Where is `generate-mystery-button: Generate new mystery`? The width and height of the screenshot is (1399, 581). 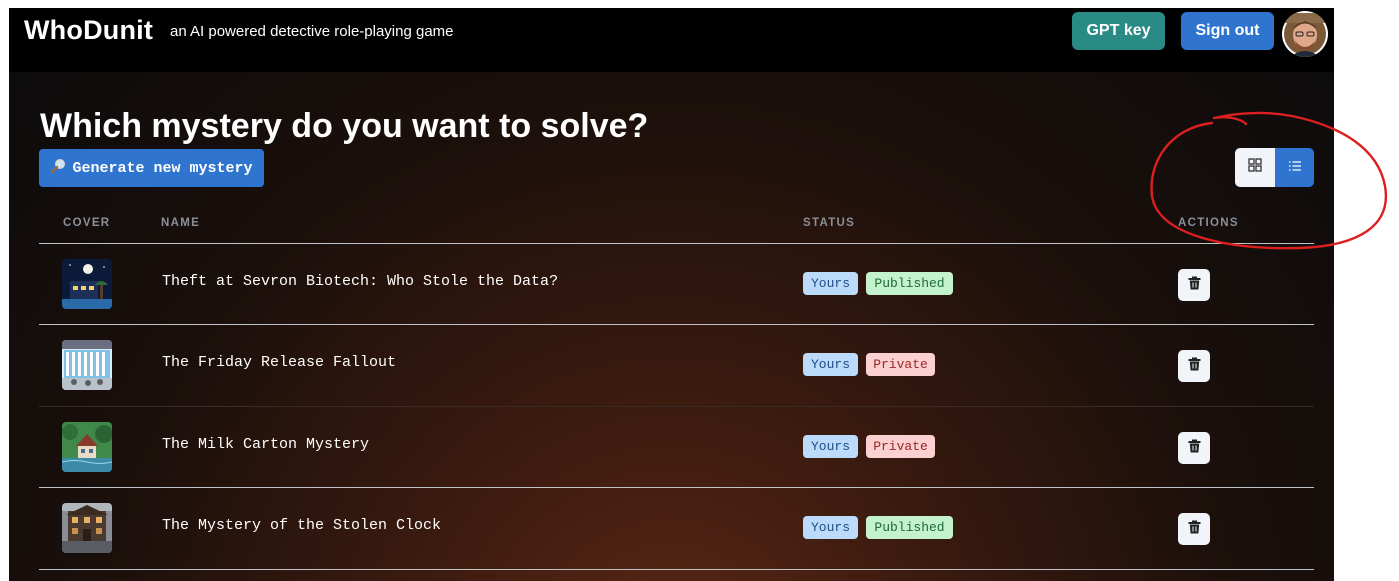 generate-mystery-button: Generate new mystery is located at coordinates (151, 168).